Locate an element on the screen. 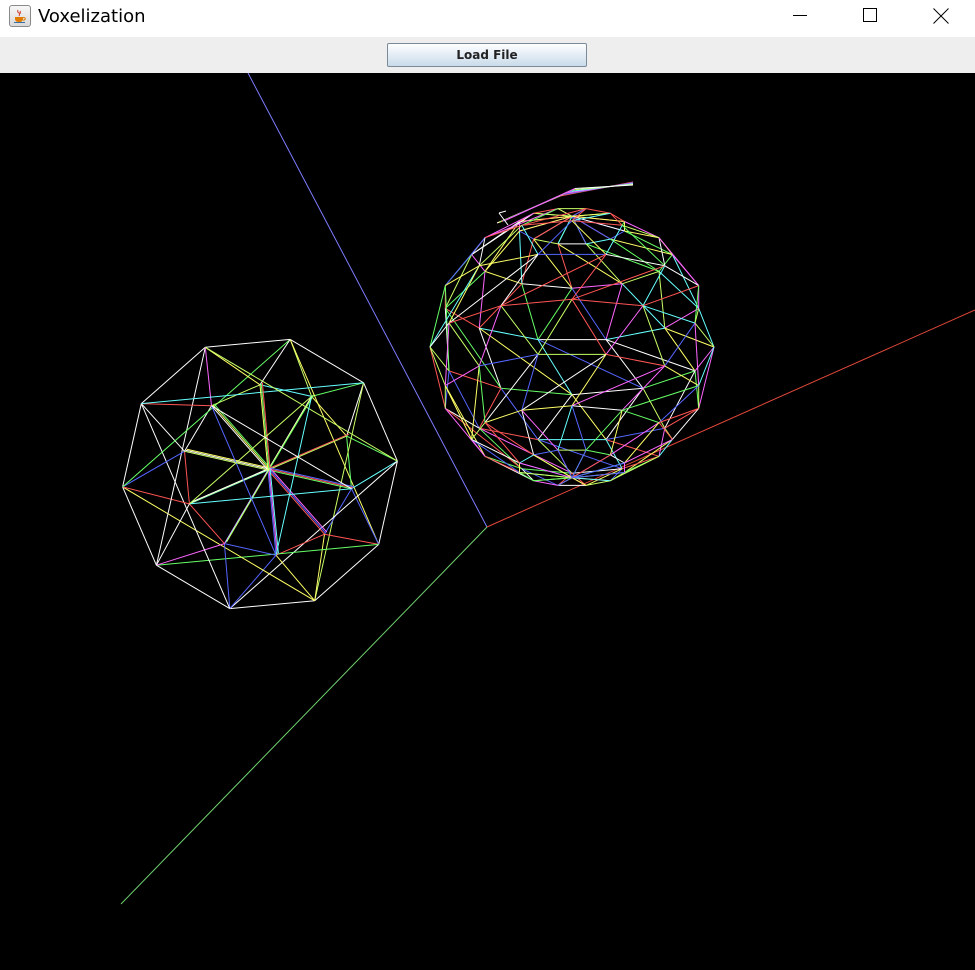 Image resolution: width=975 pixels, height=970 pixels. y-axis is located at coordinates (304, 715).